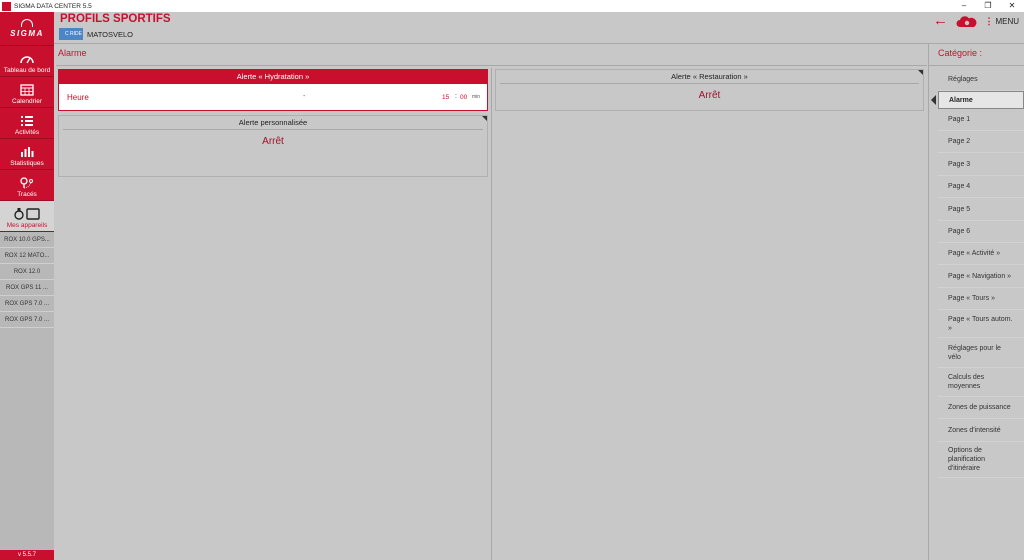  What do you see at coordinates (981, 460) in the screenshot?
I see `category-item: Options de planification d'itinéraire` at bounding box center [981, 460].